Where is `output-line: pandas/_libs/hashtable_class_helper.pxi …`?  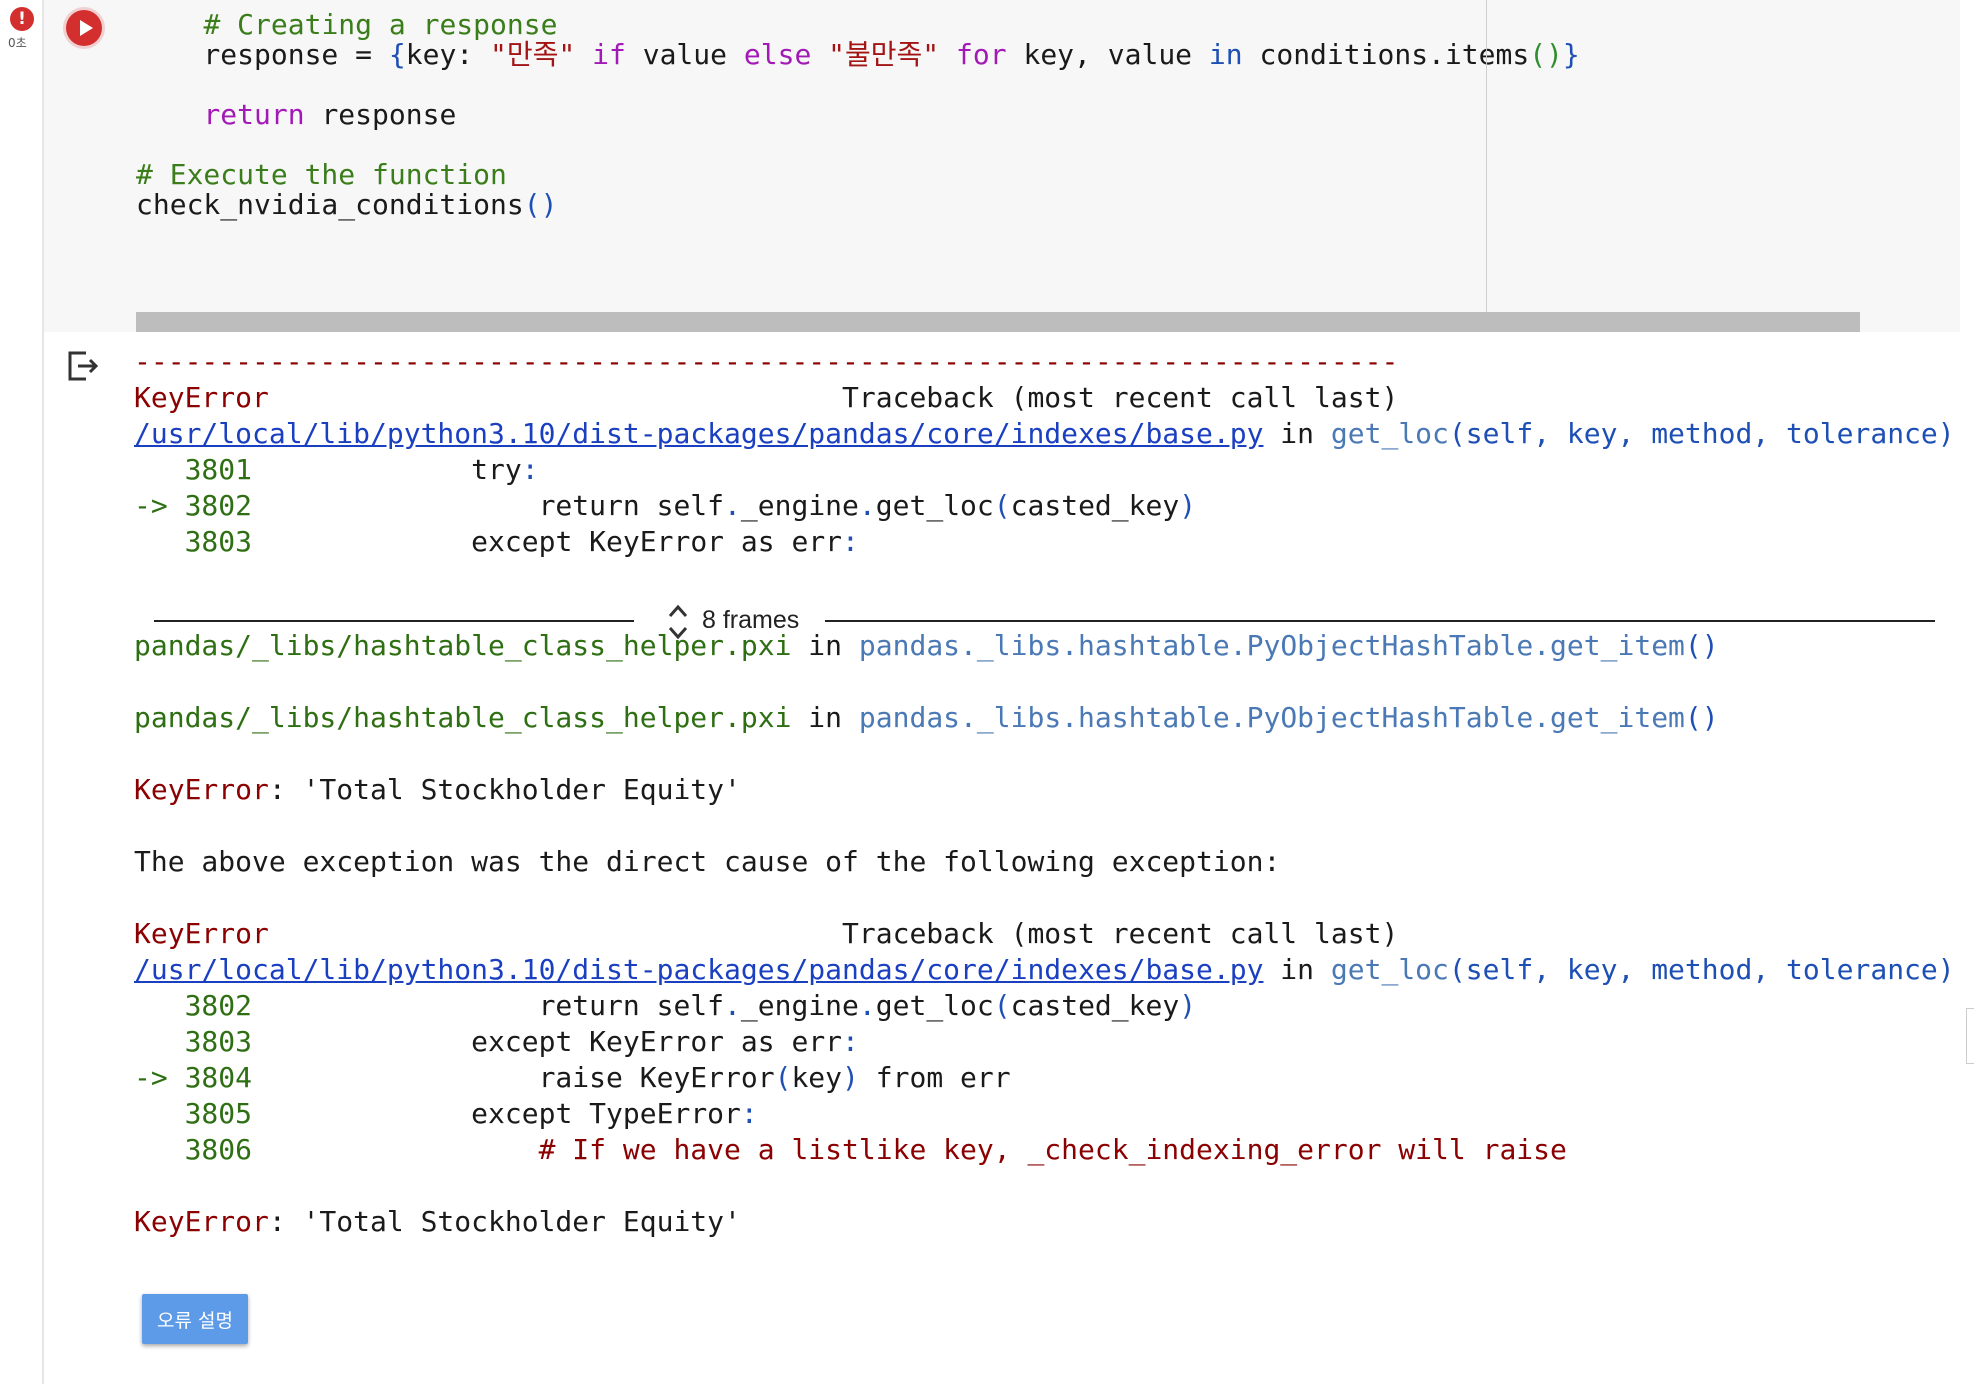
output-line: pandas/_libs/hashtable_class_helper.pxi … is located at coordinates (1044, 718).